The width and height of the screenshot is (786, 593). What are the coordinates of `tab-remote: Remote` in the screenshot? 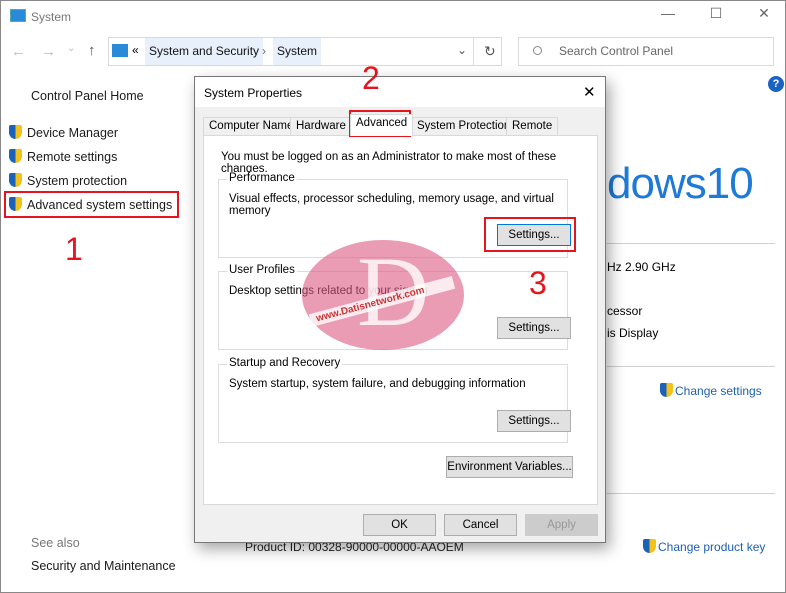 It's located at (532, 126).